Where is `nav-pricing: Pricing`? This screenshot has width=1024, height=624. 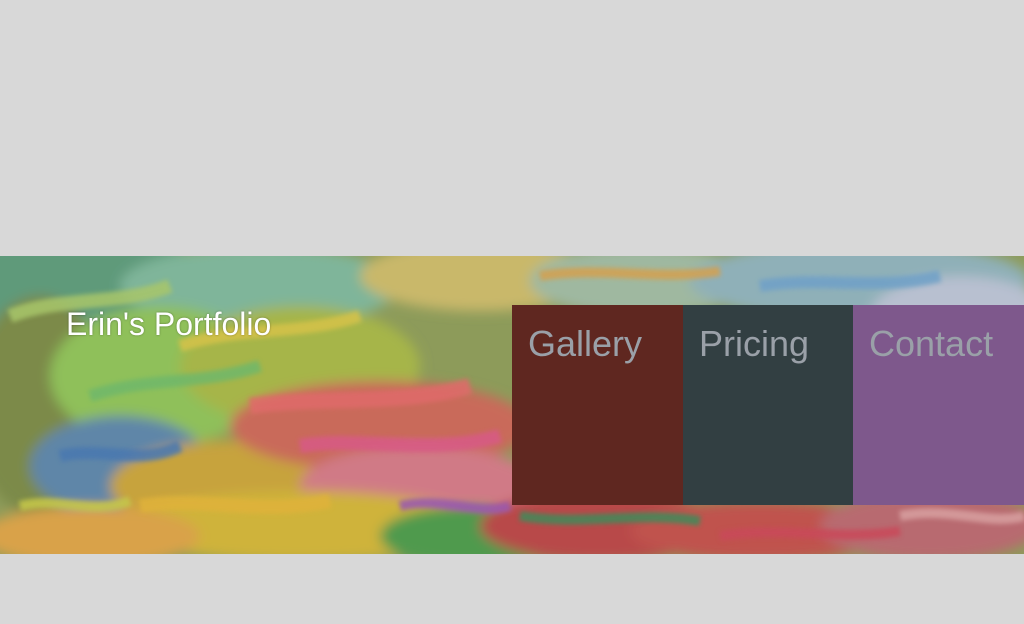
nav-pricing: Pricing is located at coordinates (768, 405).